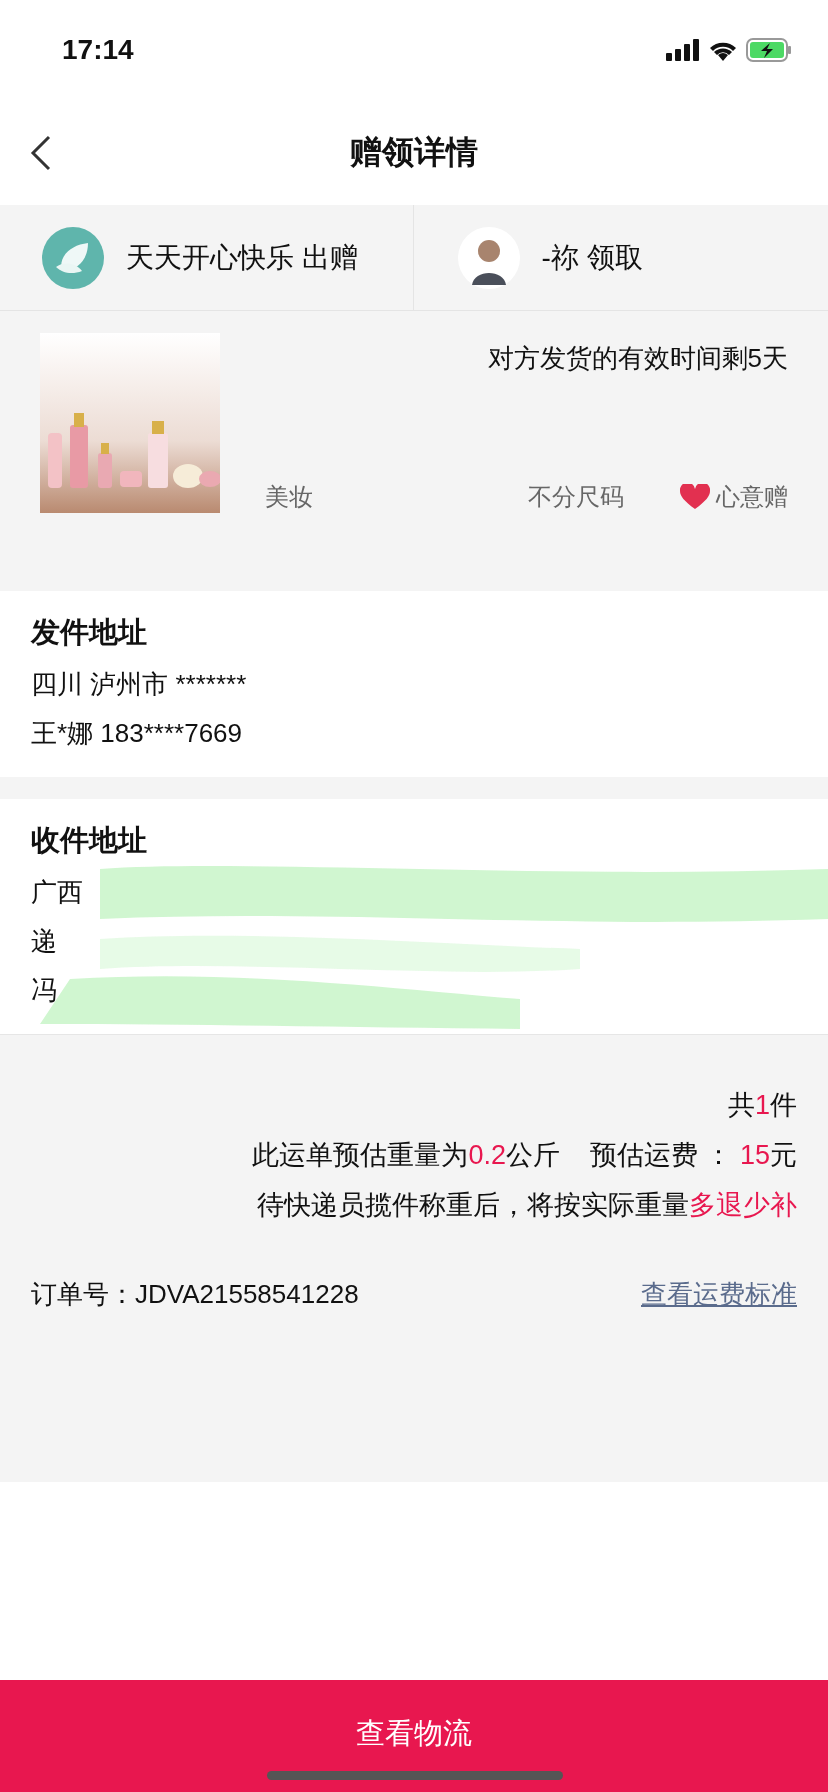 This screenshot has width=828, height=1792. What do you see at coordinates (242, 257) in the screenshot?
I see `party-label: 天天开心快乐 出赠` at bounding box center [242, 257].